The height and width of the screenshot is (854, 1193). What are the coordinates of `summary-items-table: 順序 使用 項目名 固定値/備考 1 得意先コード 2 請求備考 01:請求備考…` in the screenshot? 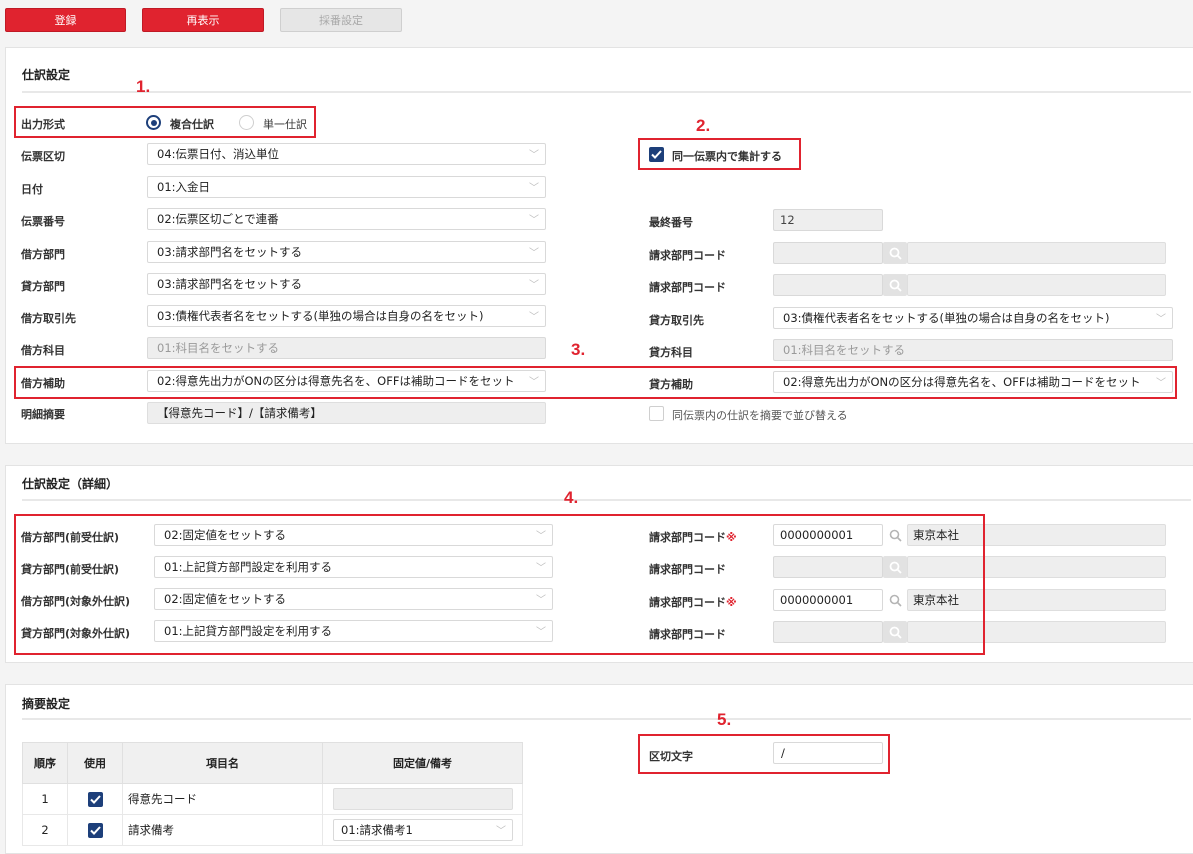 It's located at (272, 794).